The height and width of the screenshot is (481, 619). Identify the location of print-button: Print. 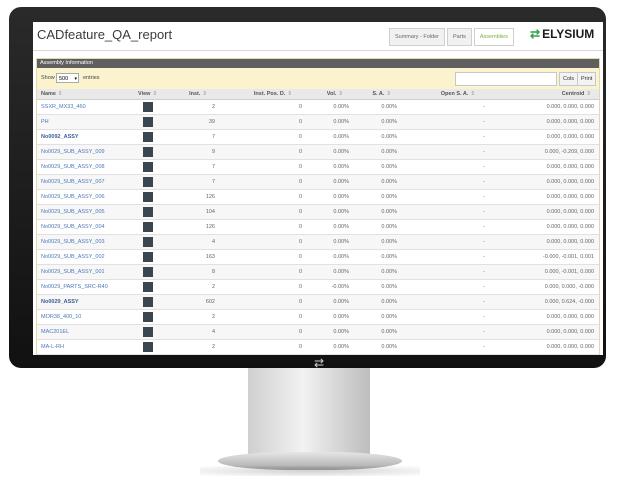
(587, 79).